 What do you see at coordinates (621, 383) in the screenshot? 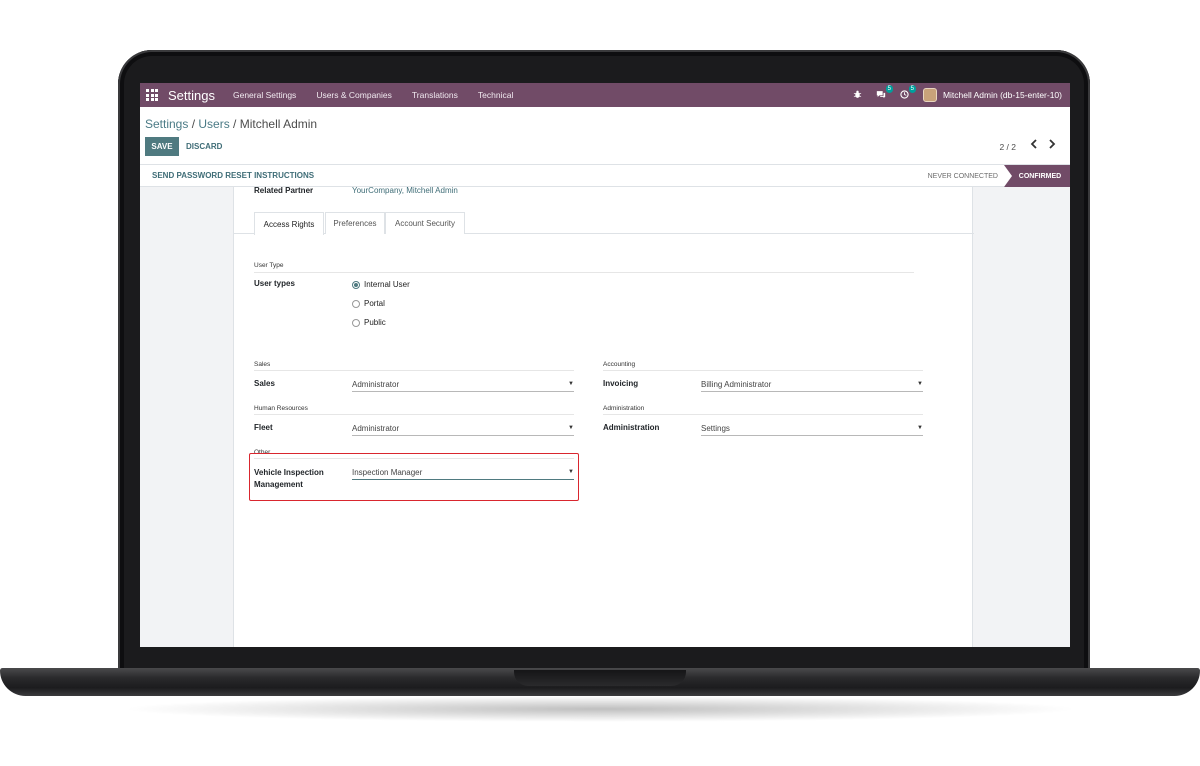
I see `invoicing-label: Invoicing` at bounding box center [621, 383].